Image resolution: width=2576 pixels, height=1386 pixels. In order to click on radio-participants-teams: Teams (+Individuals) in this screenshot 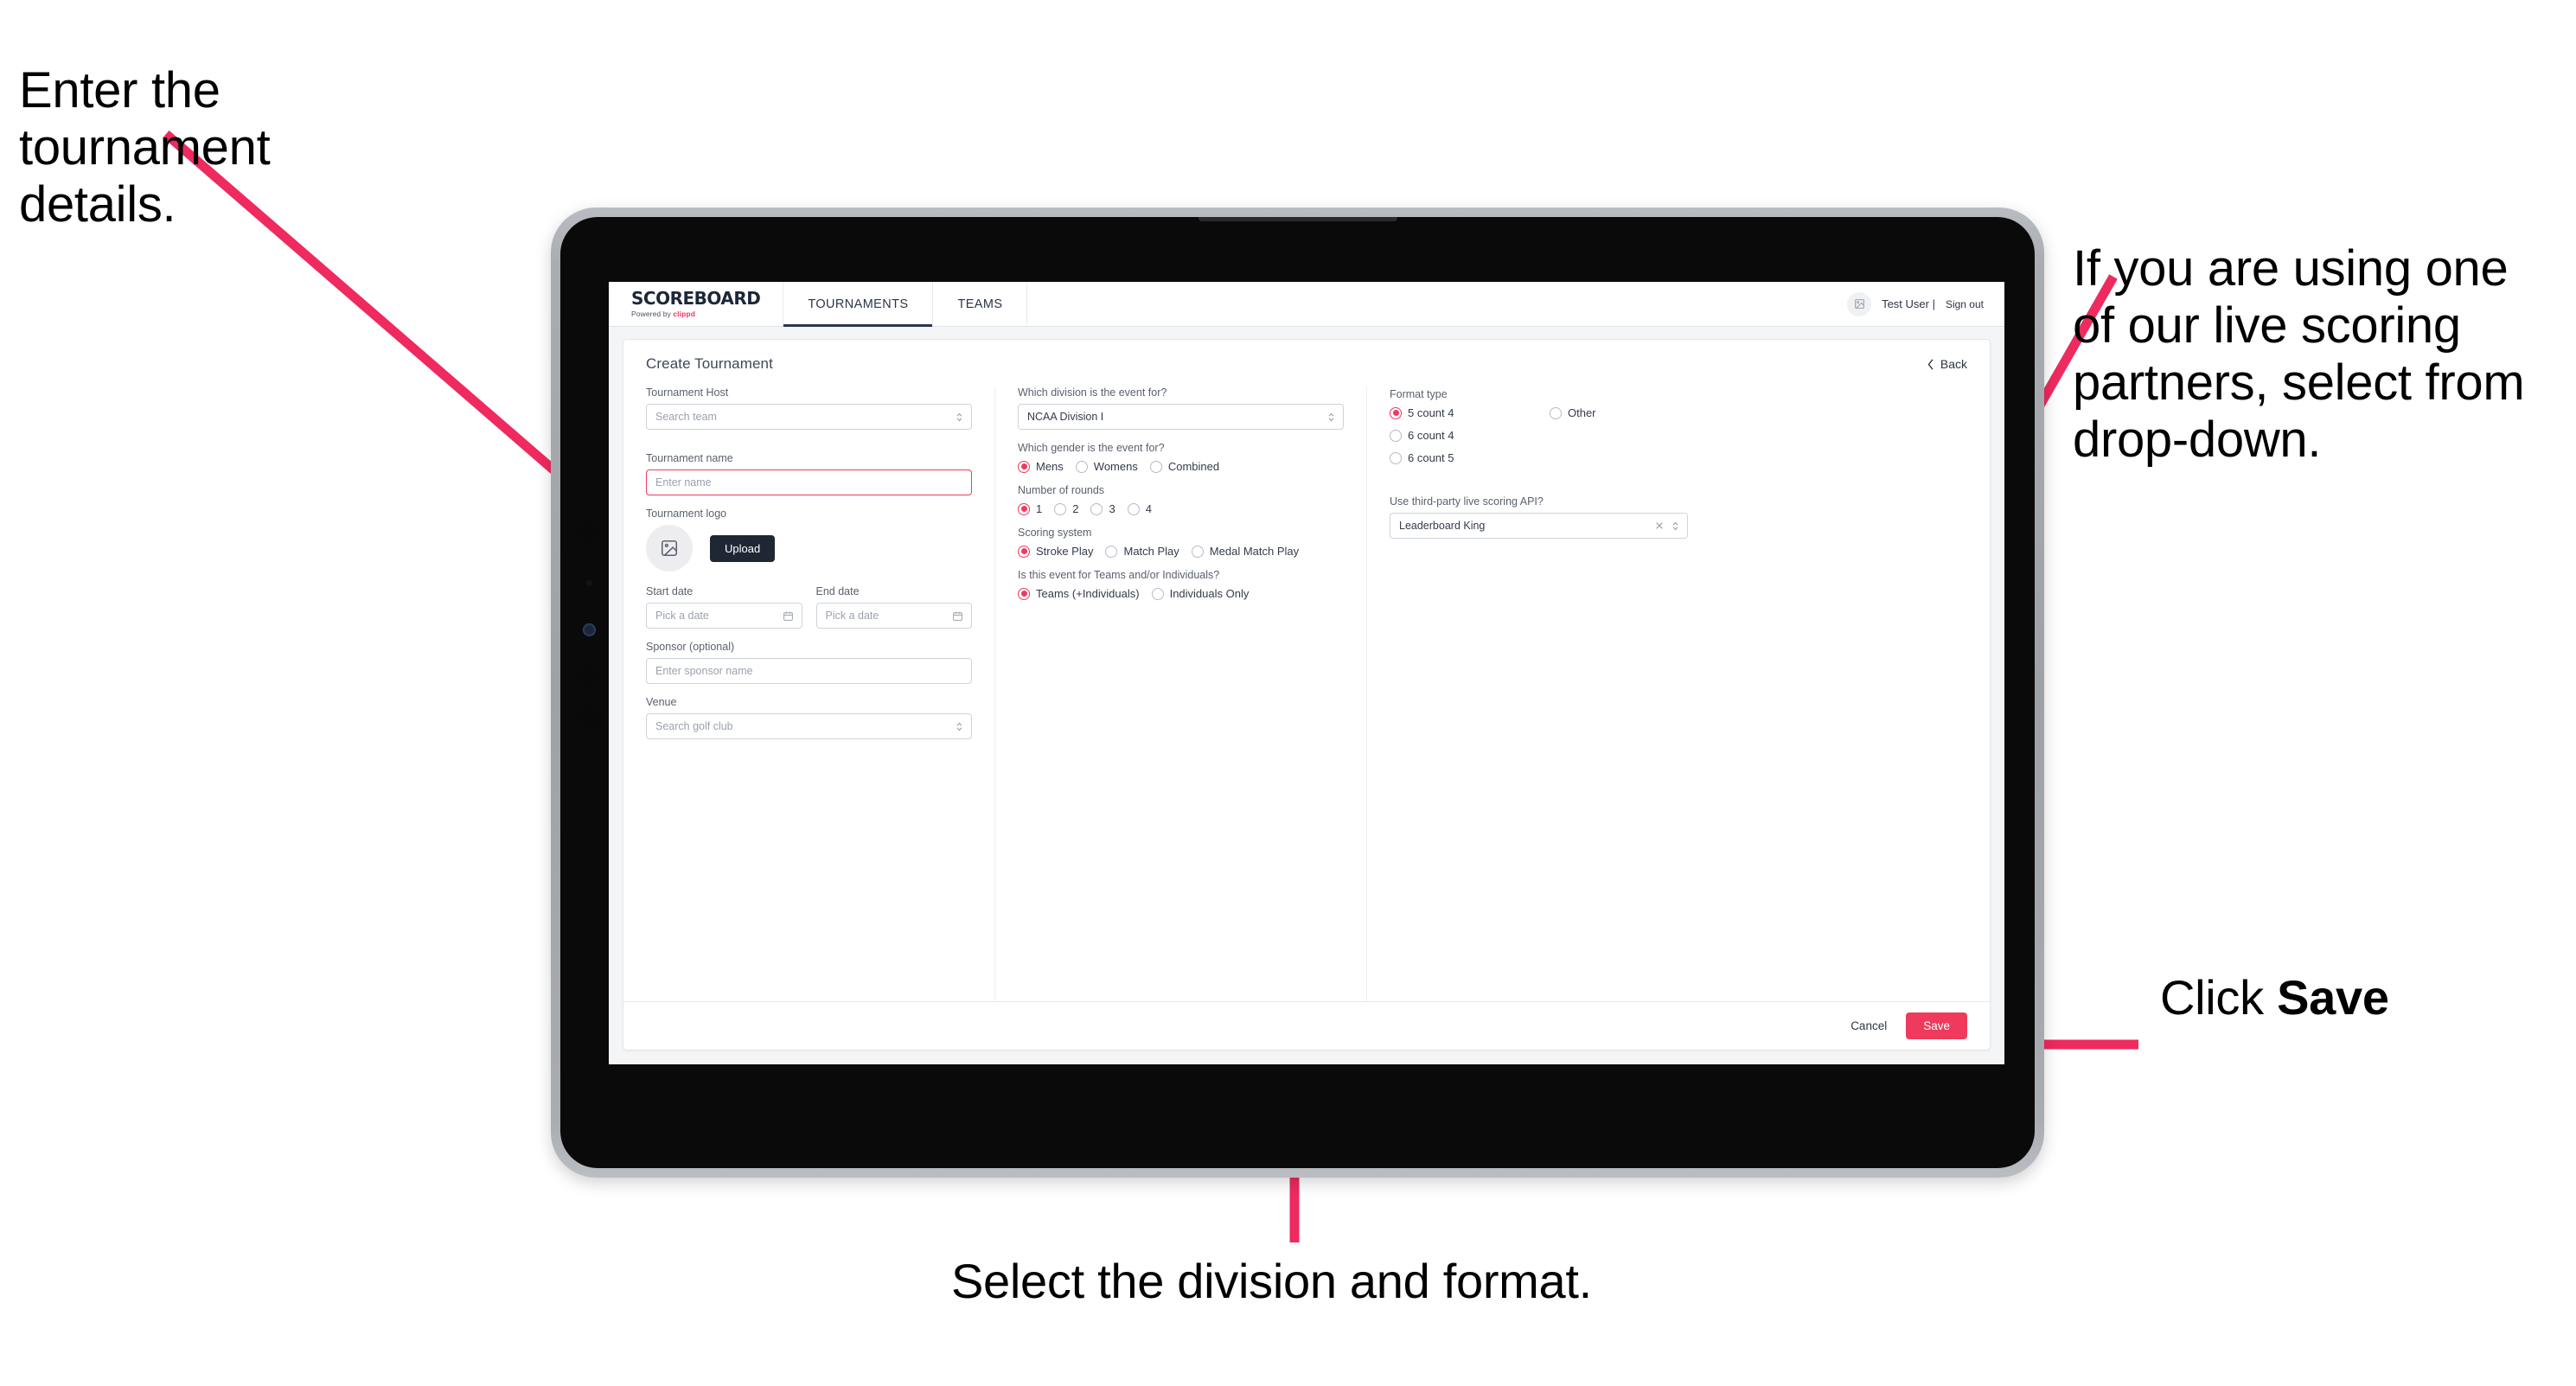, I will do `click(1079, 593)`.